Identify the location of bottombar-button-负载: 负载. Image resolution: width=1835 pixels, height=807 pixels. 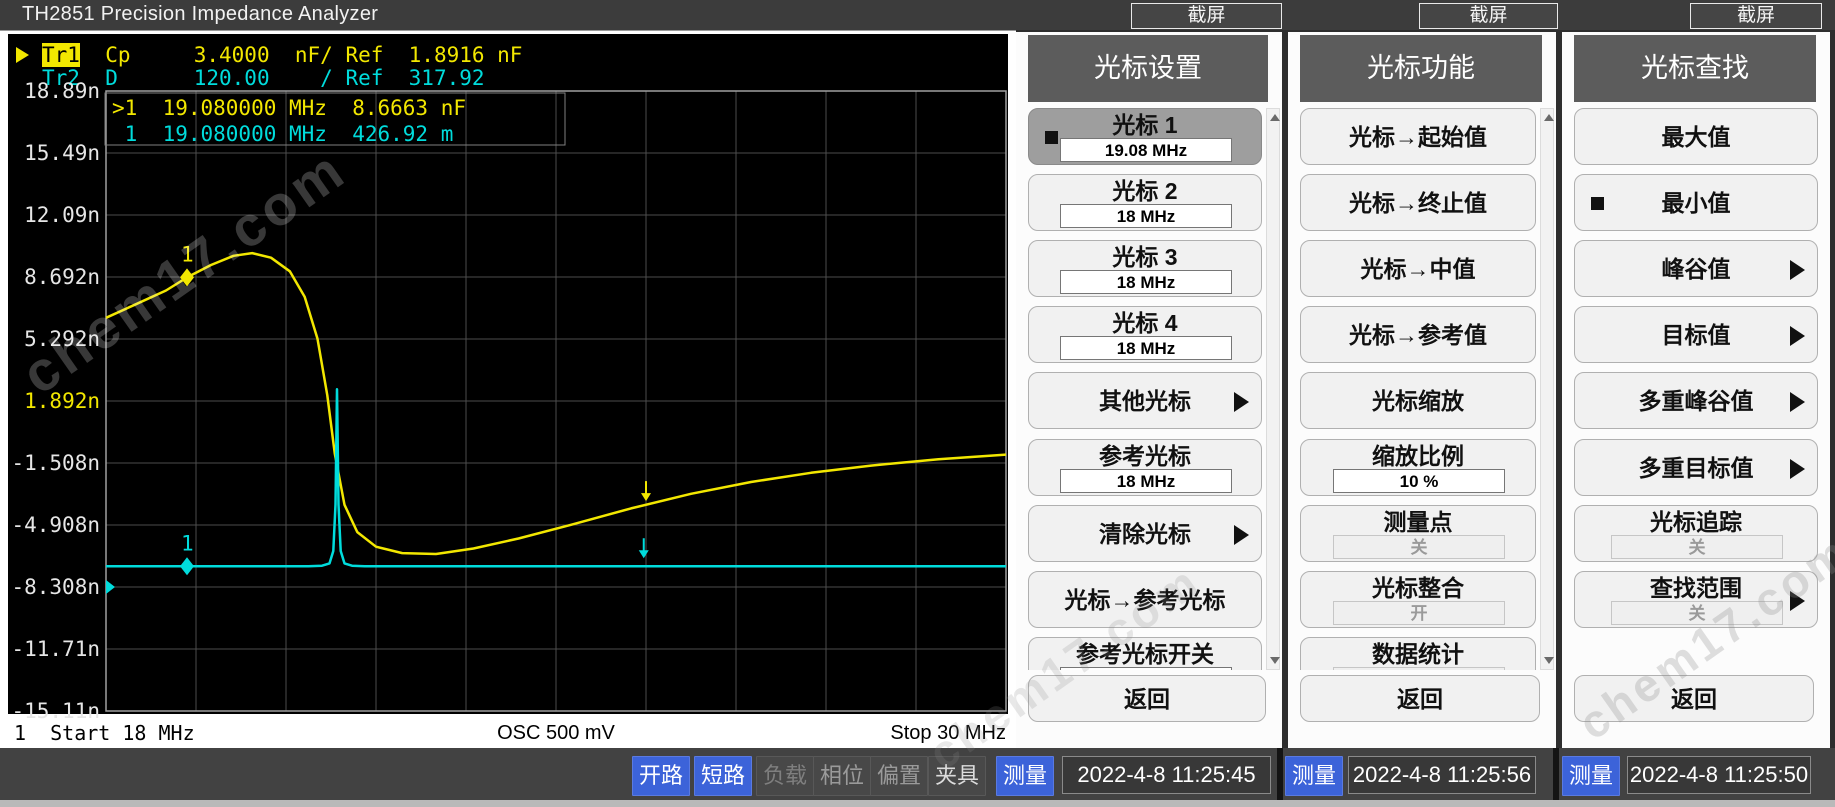
(785, 776).